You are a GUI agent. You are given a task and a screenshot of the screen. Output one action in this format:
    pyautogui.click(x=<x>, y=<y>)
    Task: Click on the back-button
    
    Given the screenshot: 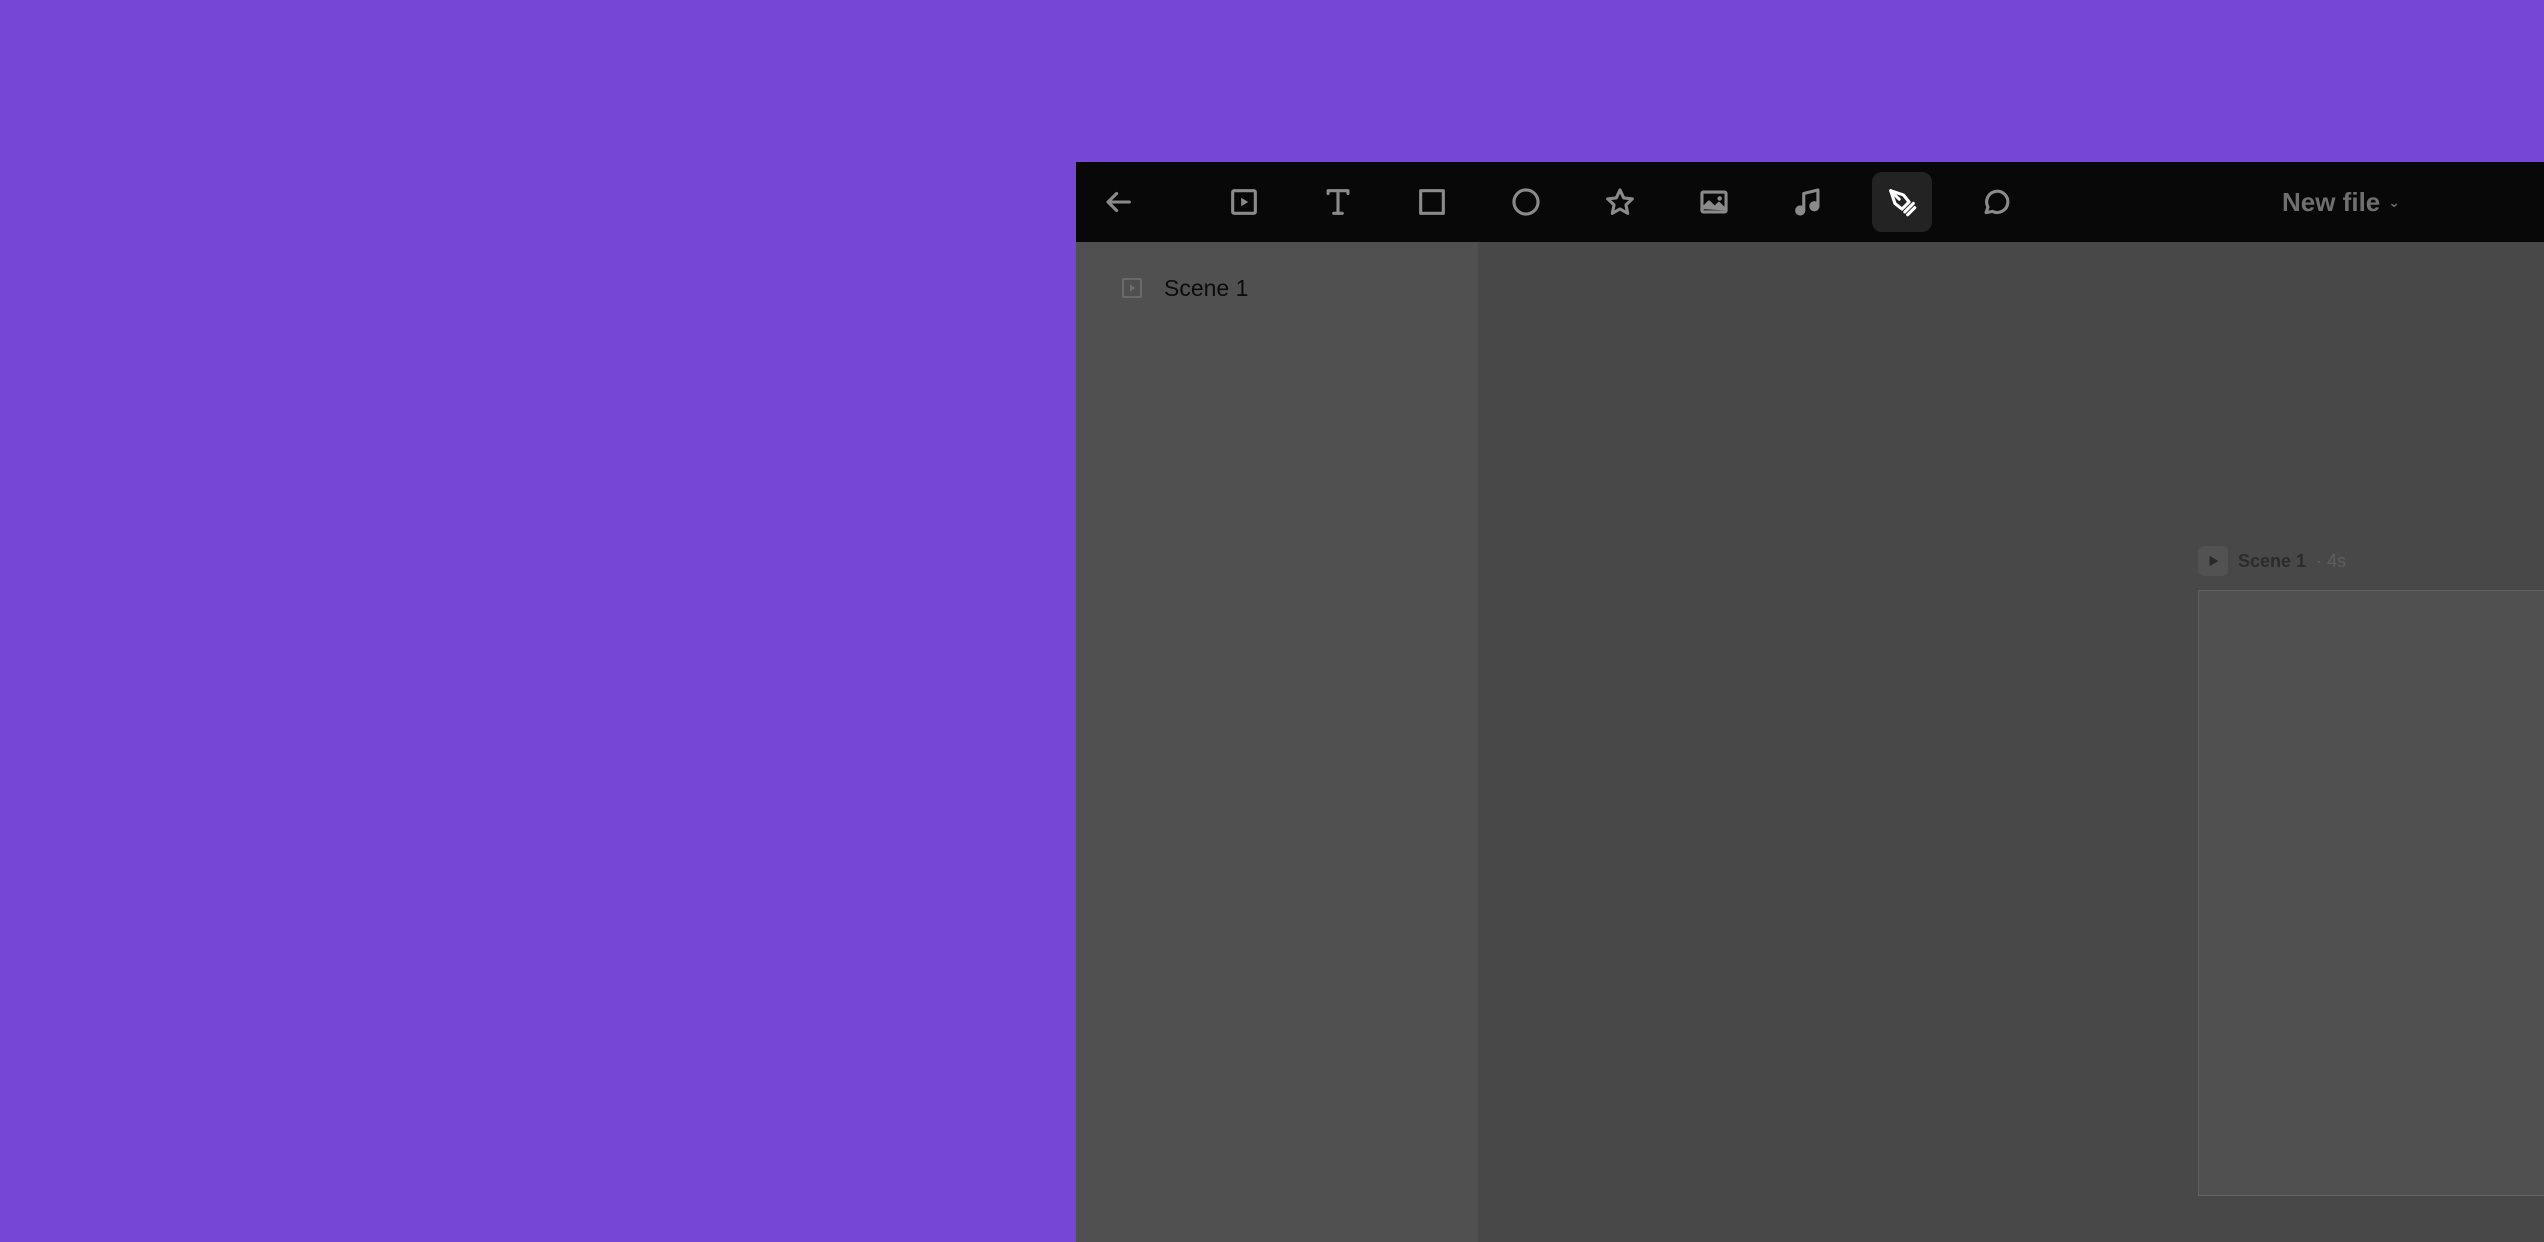 What is the action you would take?
    pyautogui.click(x=1118, y=202)
    